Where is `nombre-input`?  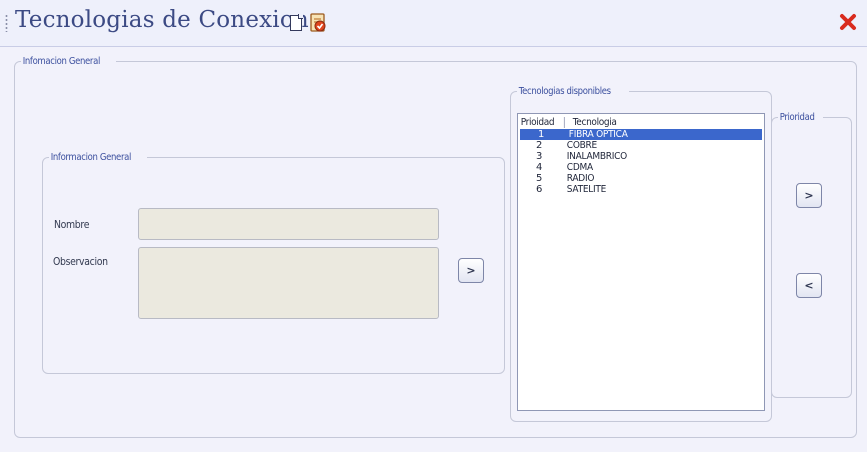
nombre-input is located at coordinates (288, 224).